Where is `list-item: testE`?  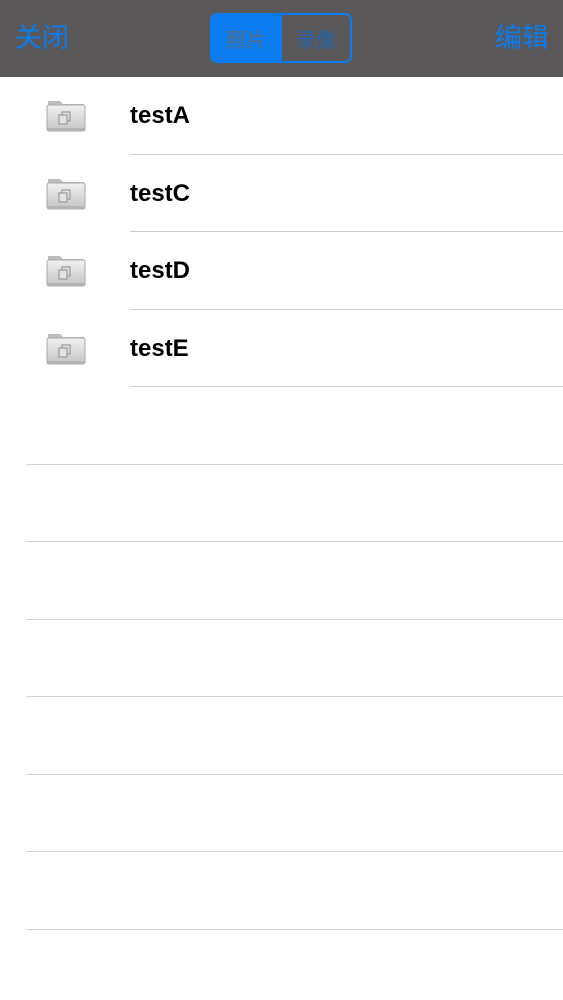 list-item: testE is located at coordinates (281, 348).